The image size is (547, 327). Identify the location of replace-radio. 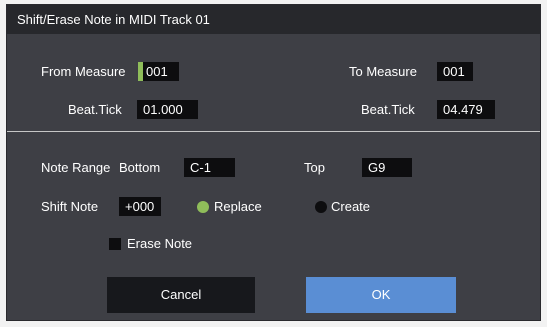
(203, 207).